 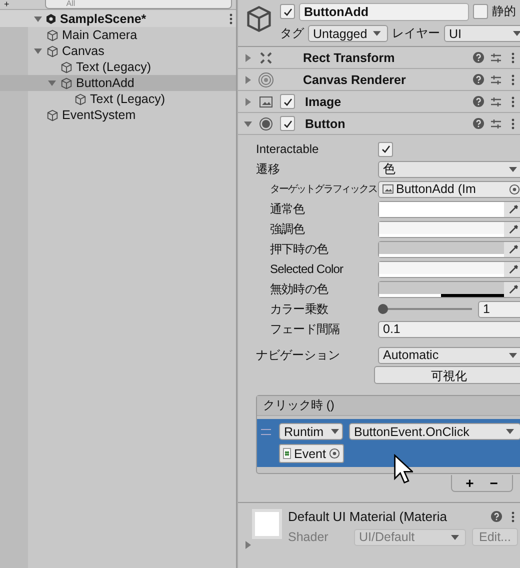 I want to click on property-label: 通常色, so click(x=287, y=209).